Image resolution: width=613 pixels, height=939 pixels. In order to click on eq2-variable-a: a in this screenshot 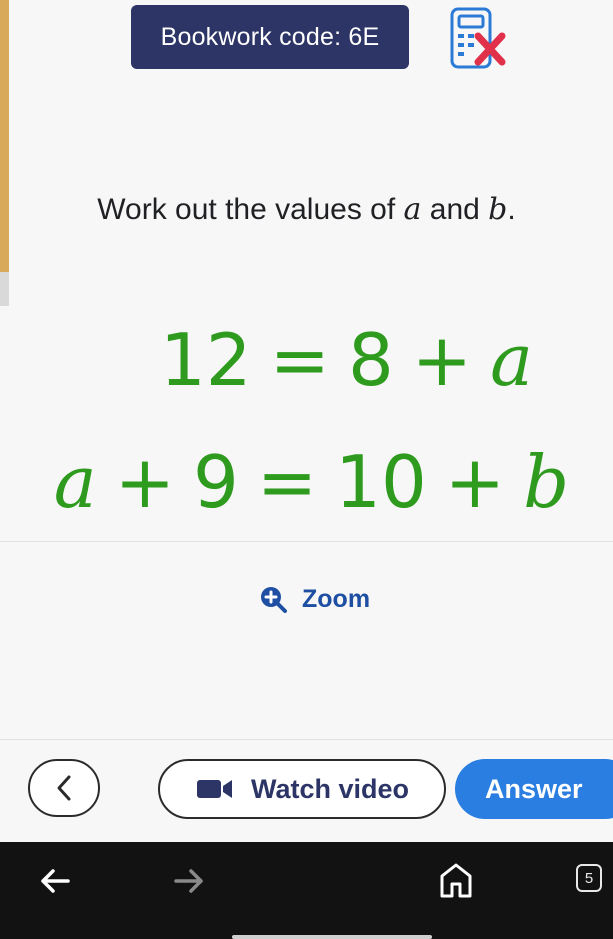, I will do `click(75, 482)`.